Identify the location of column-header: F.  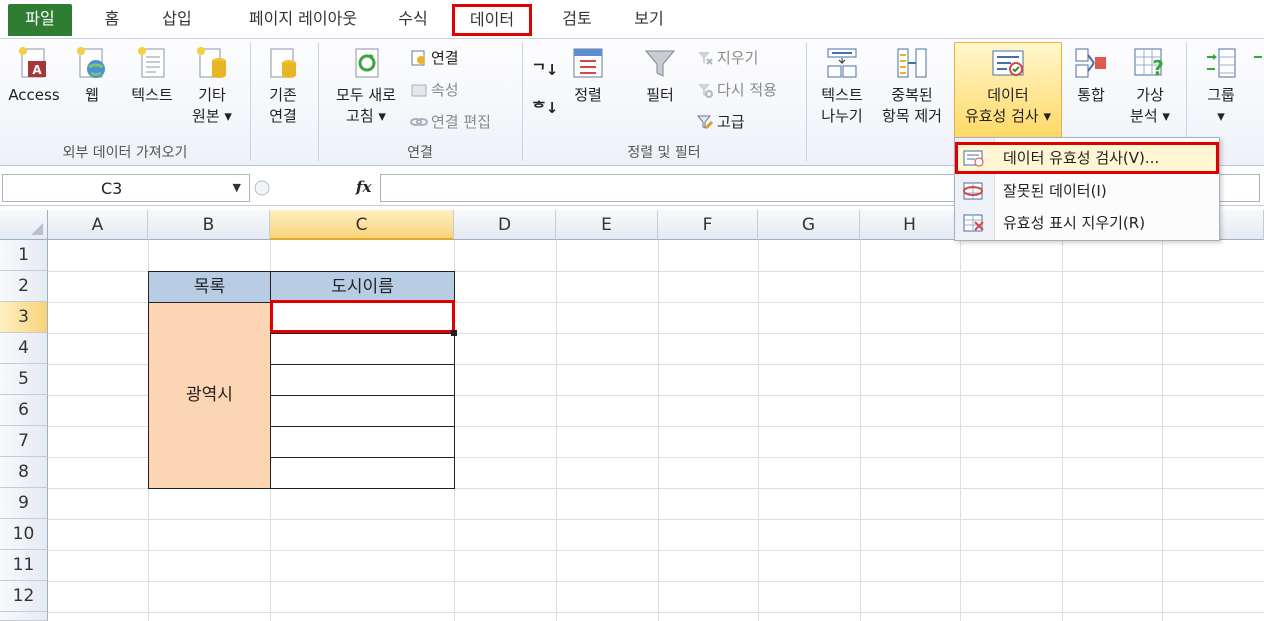
(708, 225).